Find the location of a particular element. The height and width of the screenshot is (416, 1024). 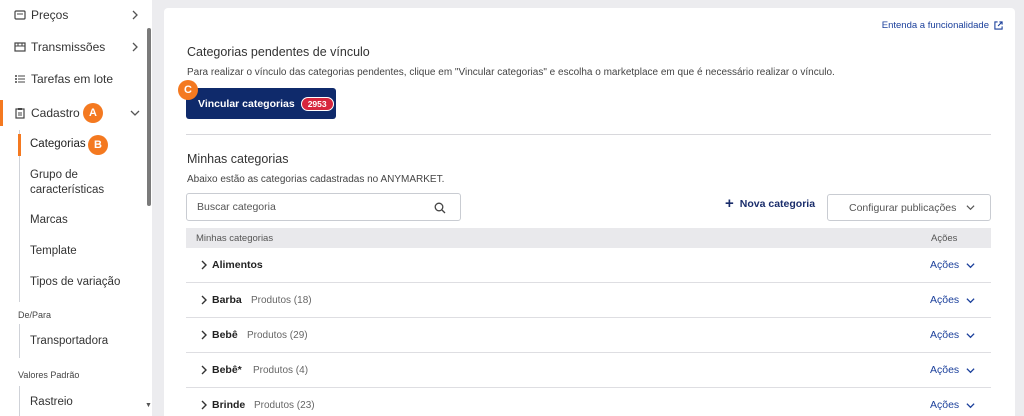

table-header: Minhas categorias Ações is located at coordinates (588, 238).